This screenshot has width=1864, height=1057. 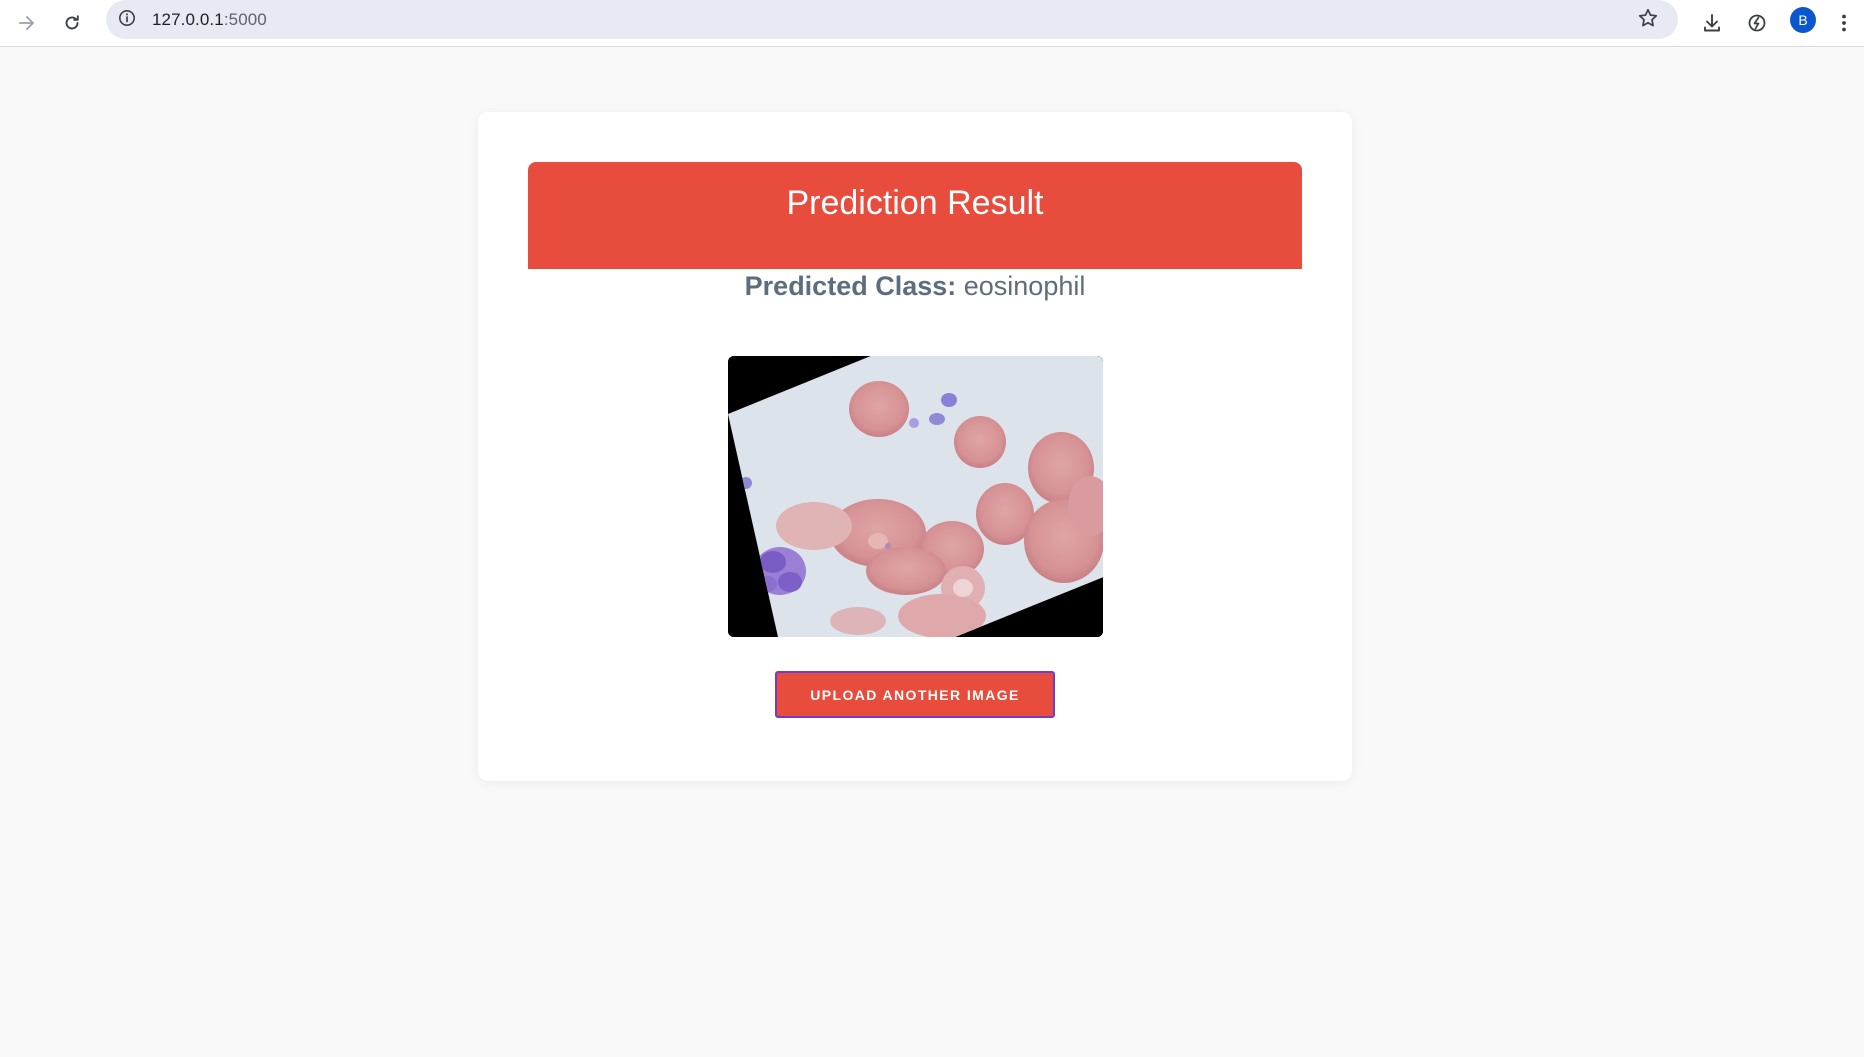 I want to click on upload-button-label: UPLOAD ANOTHER IMAGE, so click(x=915, y=694).